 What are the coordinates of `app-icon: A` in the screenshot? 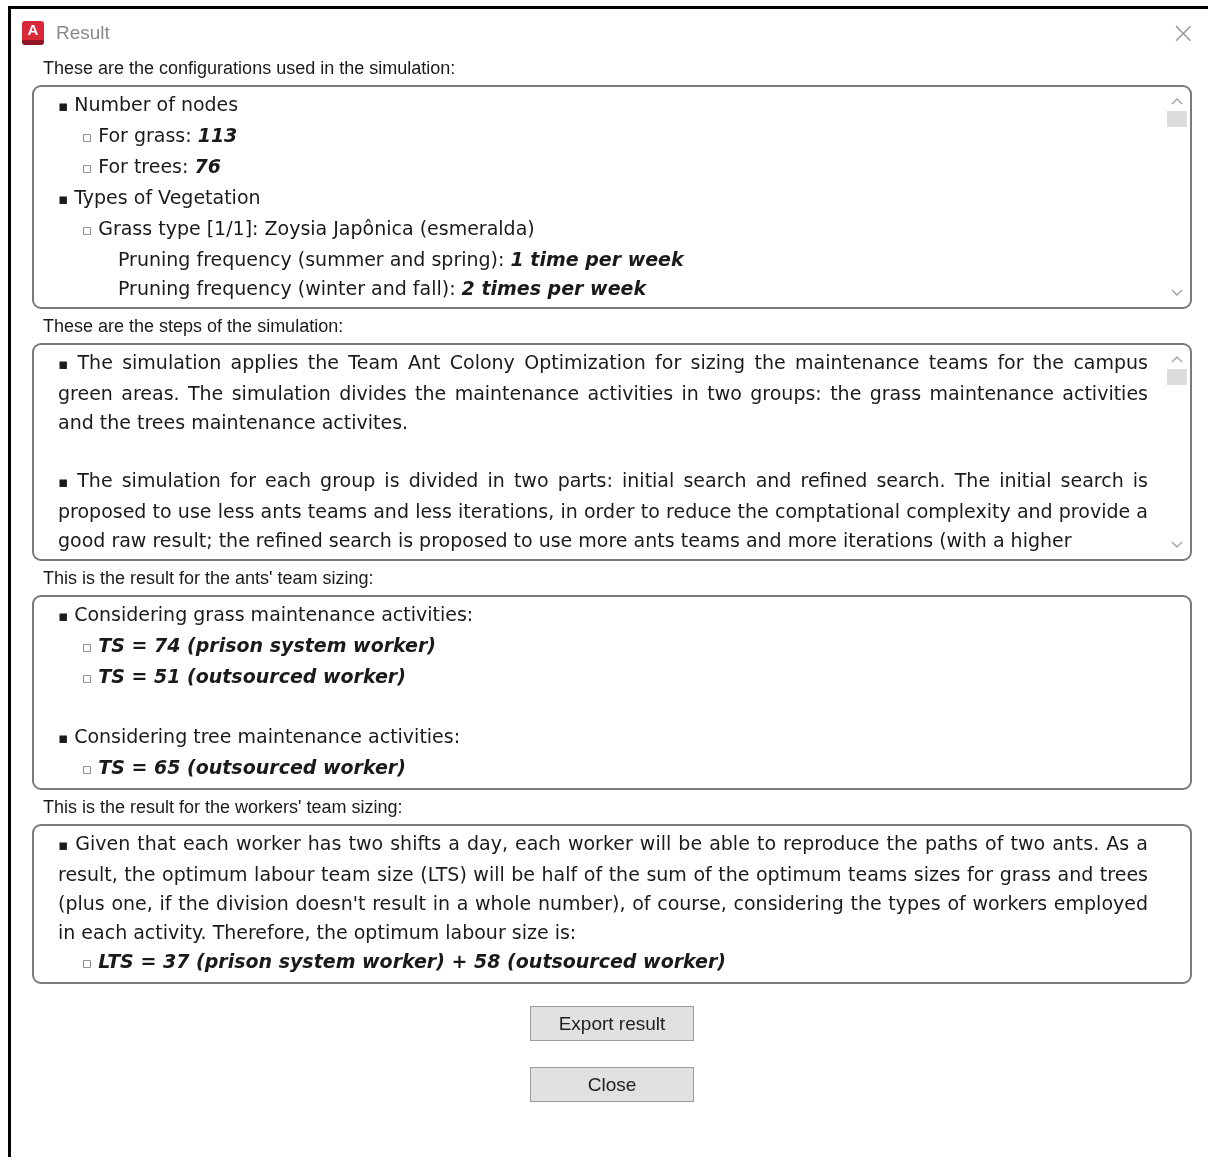 It's located at (33, 33).